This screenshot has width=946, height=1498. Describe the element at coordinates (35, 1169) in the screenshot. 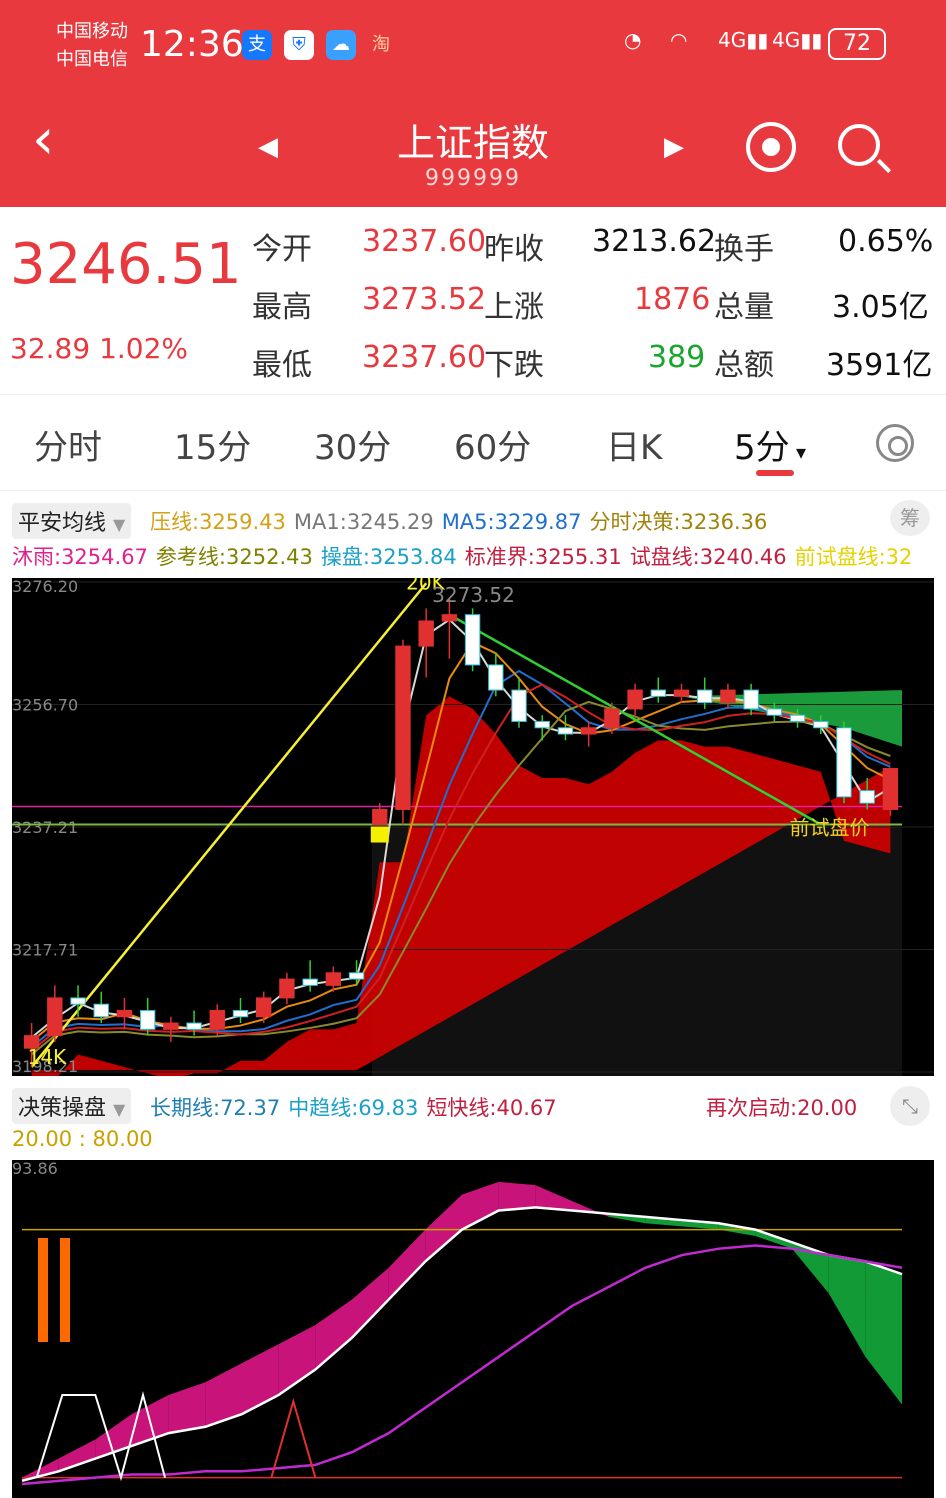

I see `y-tick-label: 93.86` at that location.